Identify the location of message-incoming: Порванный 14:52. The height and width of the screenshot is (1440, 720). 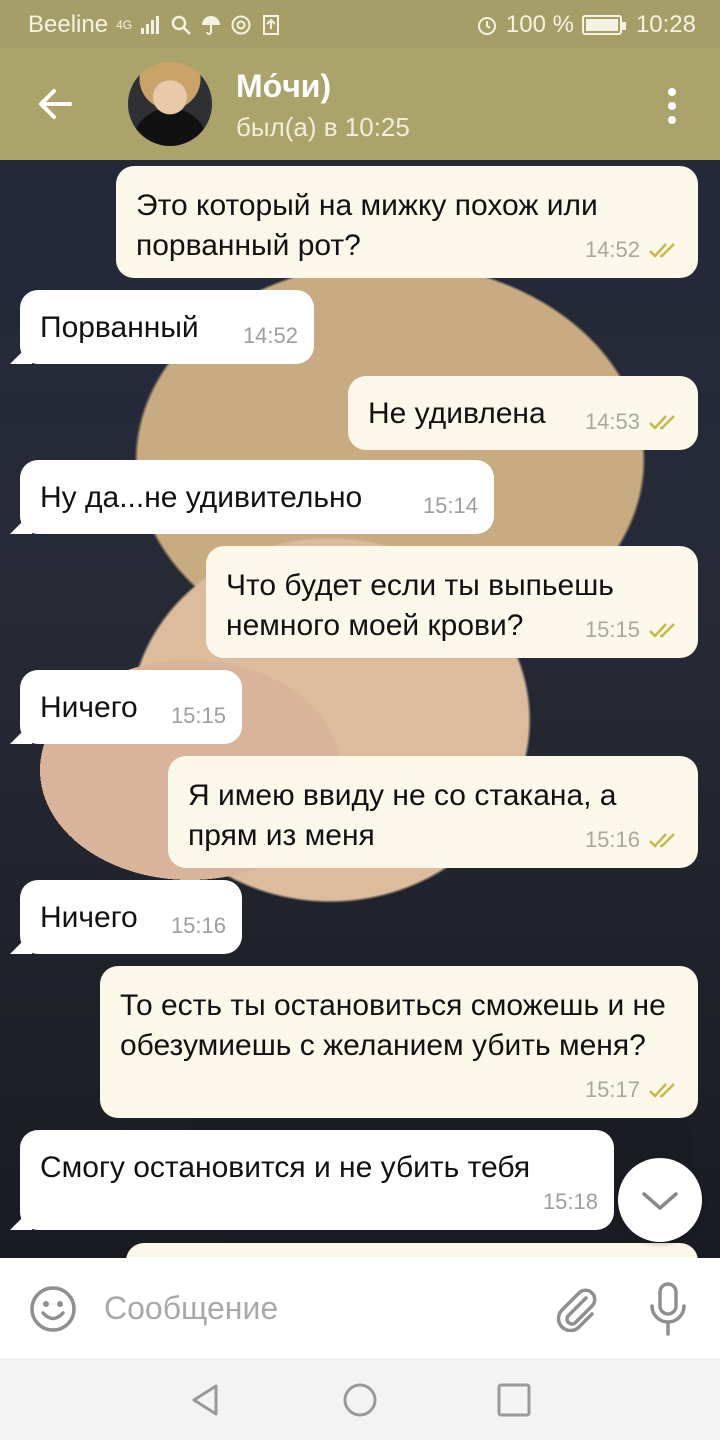
(162, 327).